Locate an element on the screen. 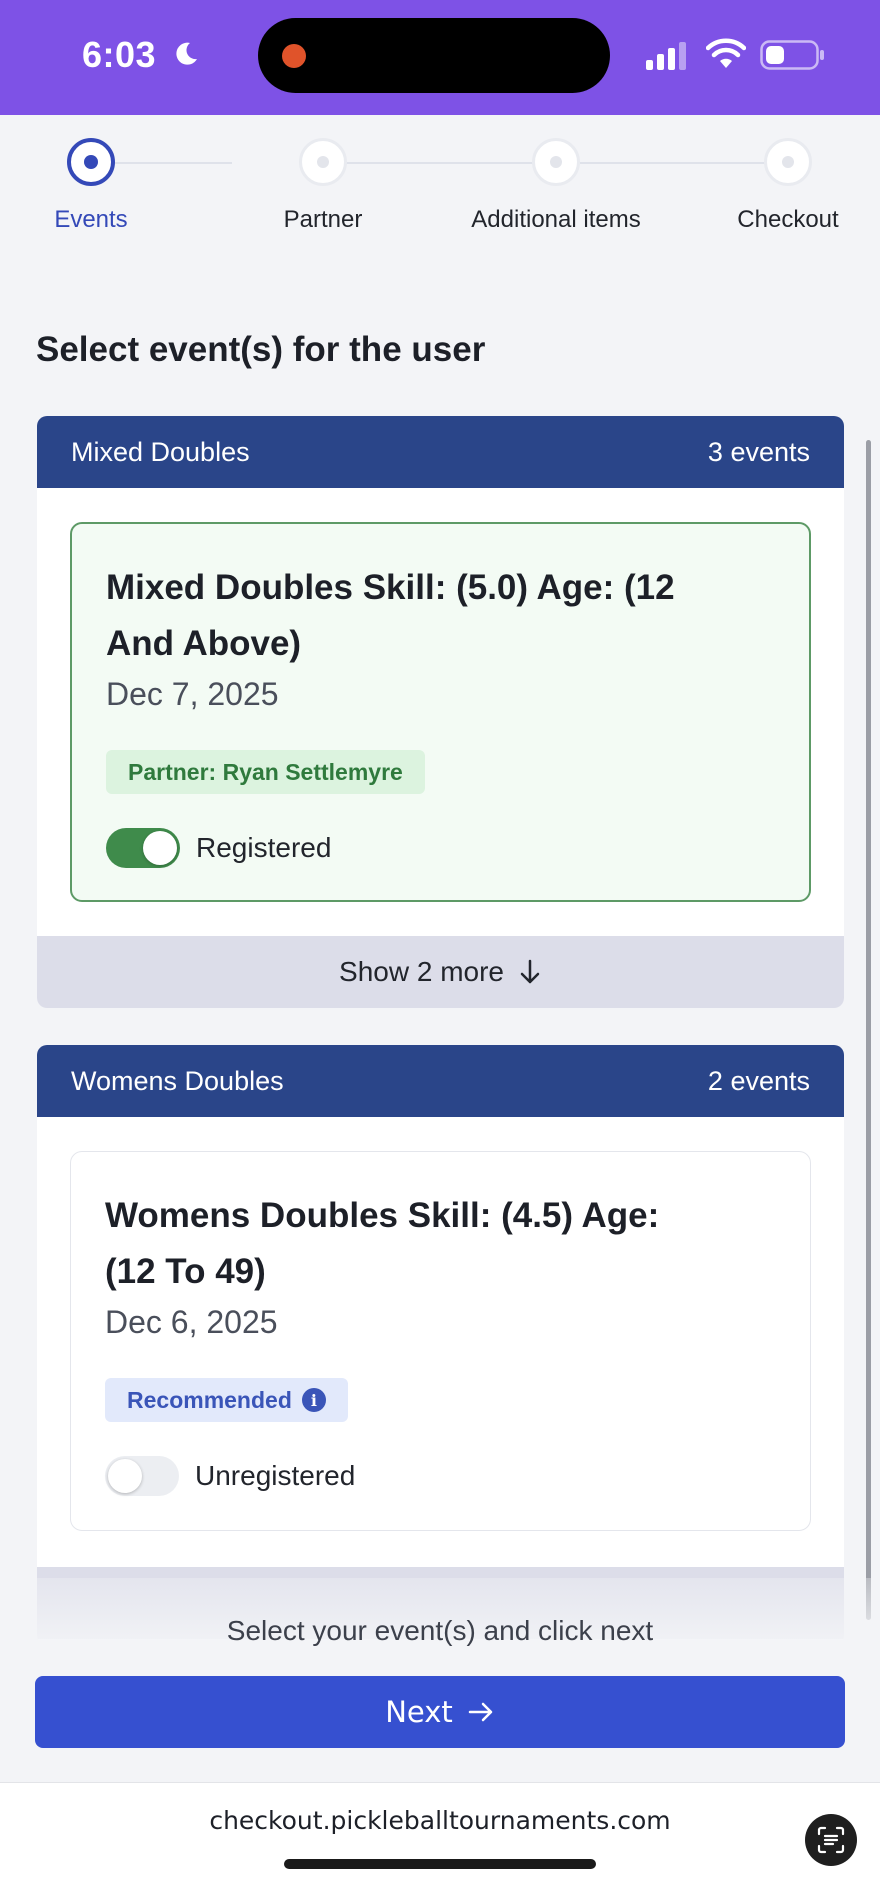  battery-icon is located at coordinates (792, 55).